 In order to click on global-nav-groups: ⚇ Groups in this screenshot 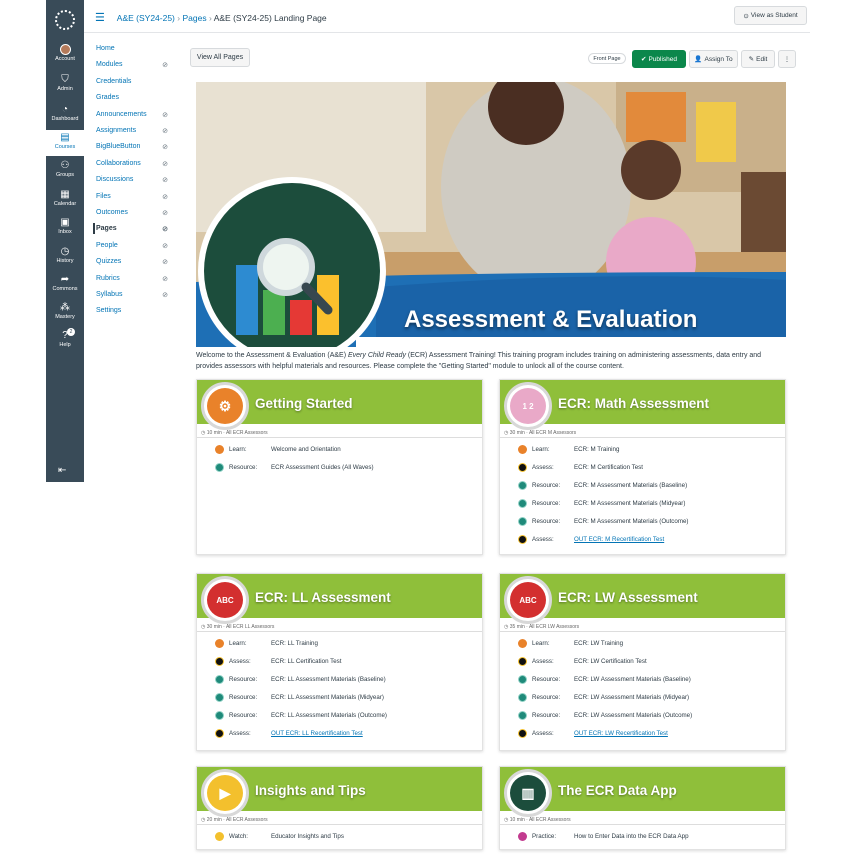, I will do `click(65, 170)`.